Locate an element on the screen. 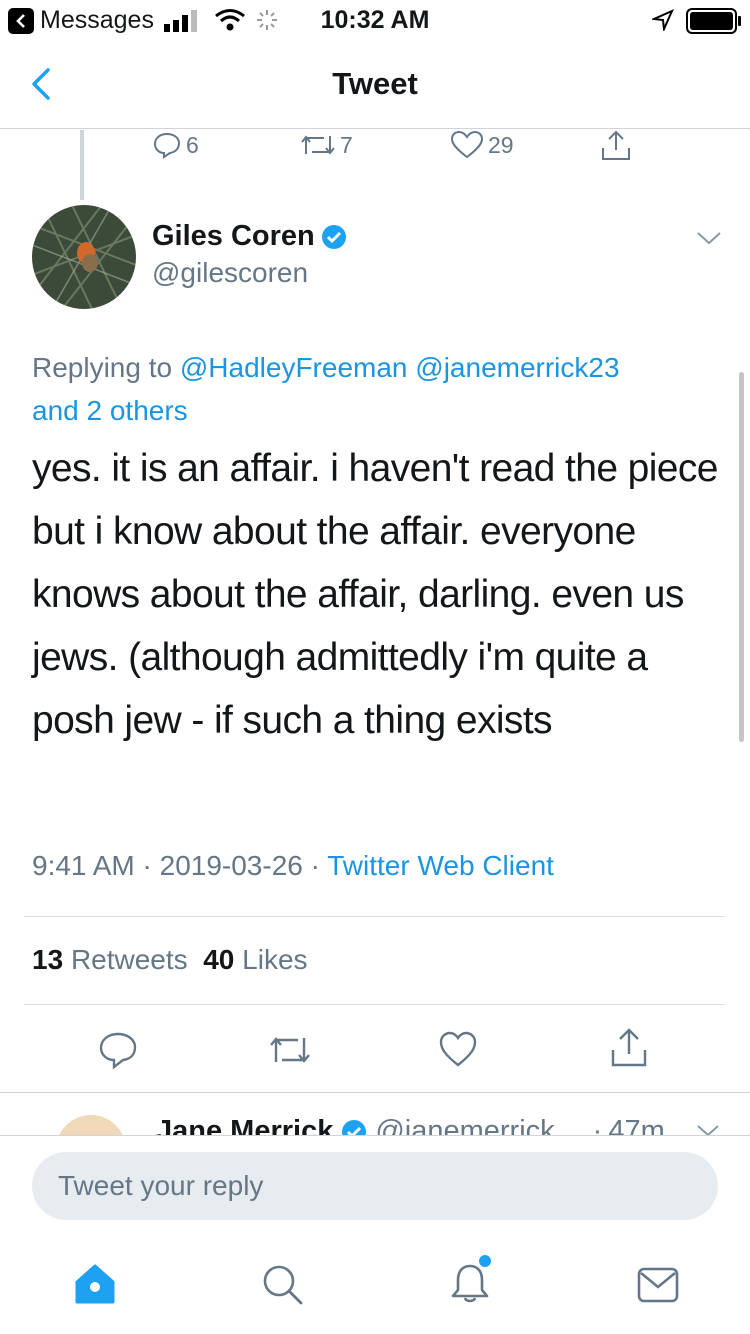 The image size is (750, 1334). author-name-row: Giles Coren is located at coordinates (249, 236).